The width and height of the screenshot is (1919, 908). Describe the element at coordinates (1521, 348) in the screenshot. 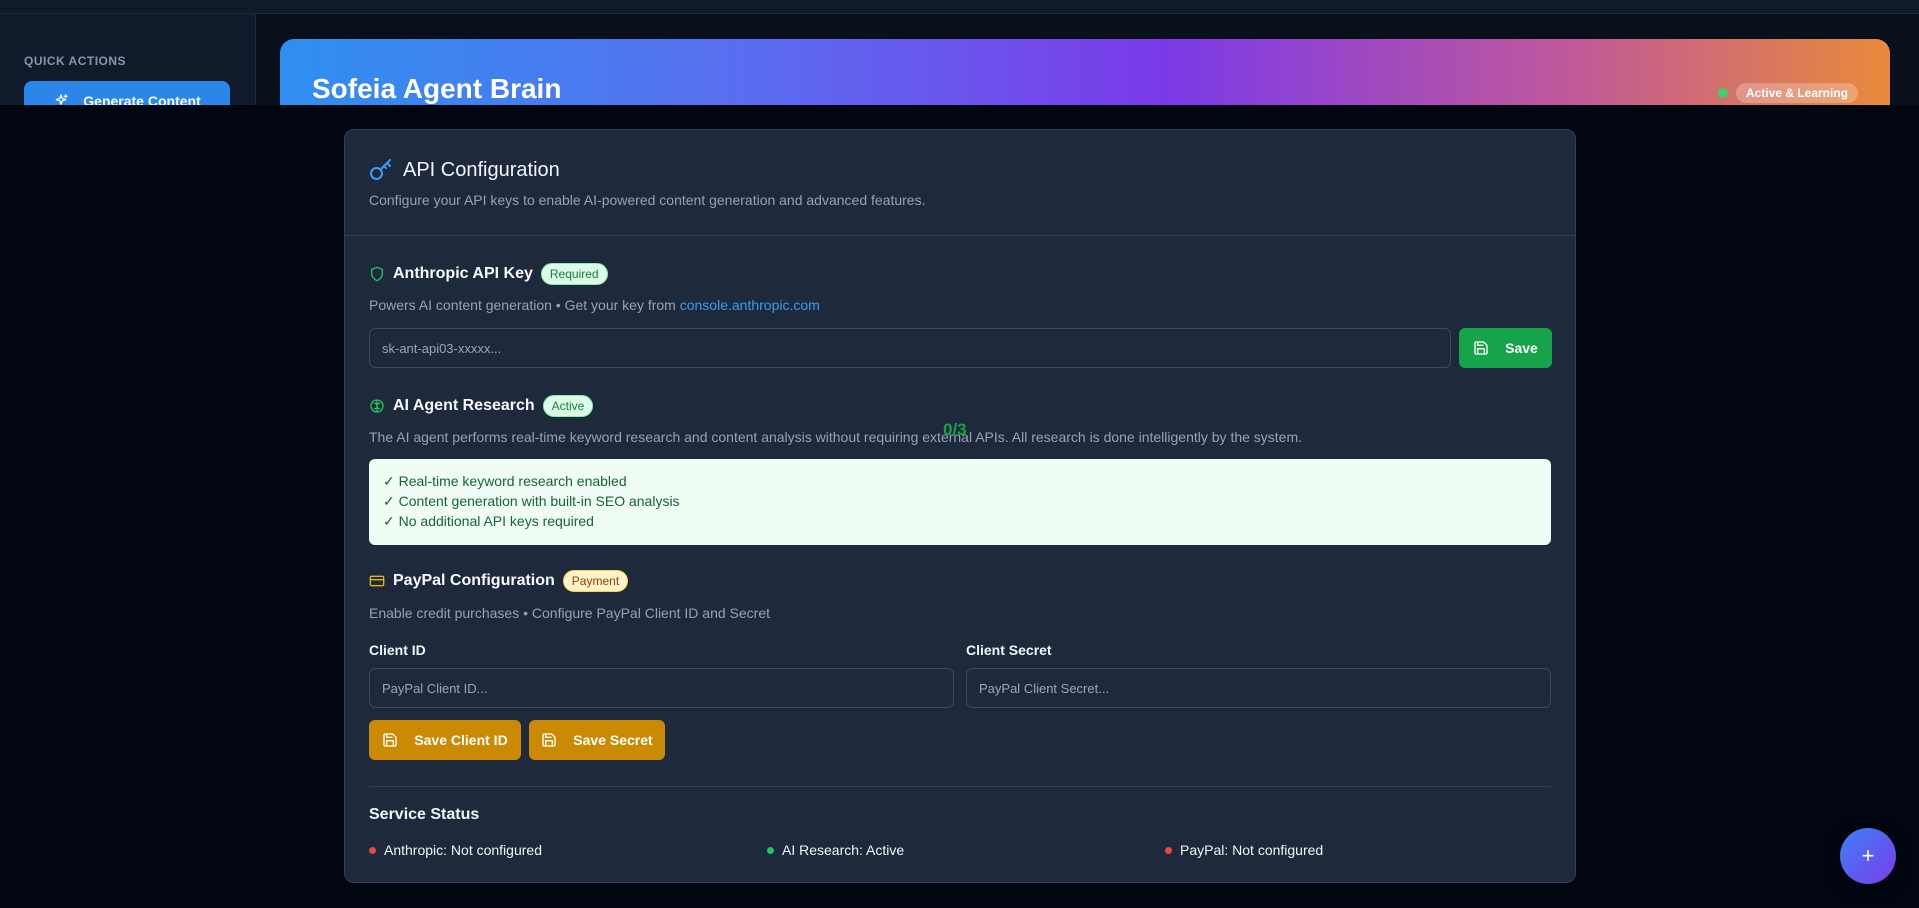

I see `save-label: Save` at that location.